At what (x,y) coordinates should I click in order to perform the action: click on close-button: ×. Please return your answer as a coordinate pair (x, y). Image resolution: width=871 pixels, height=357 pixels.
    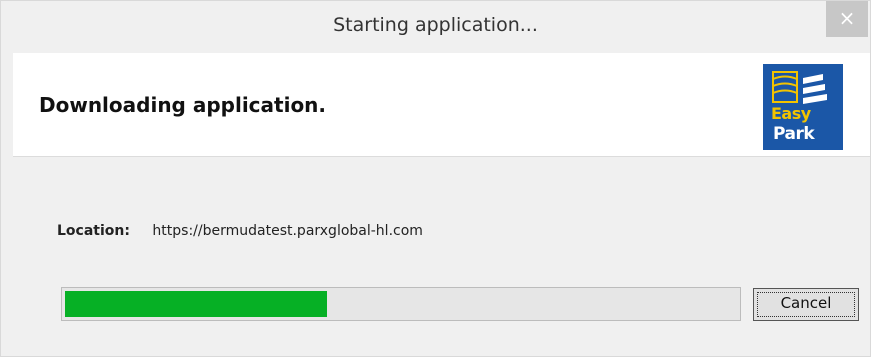
    Looking at the image, I should click on (847, 19).